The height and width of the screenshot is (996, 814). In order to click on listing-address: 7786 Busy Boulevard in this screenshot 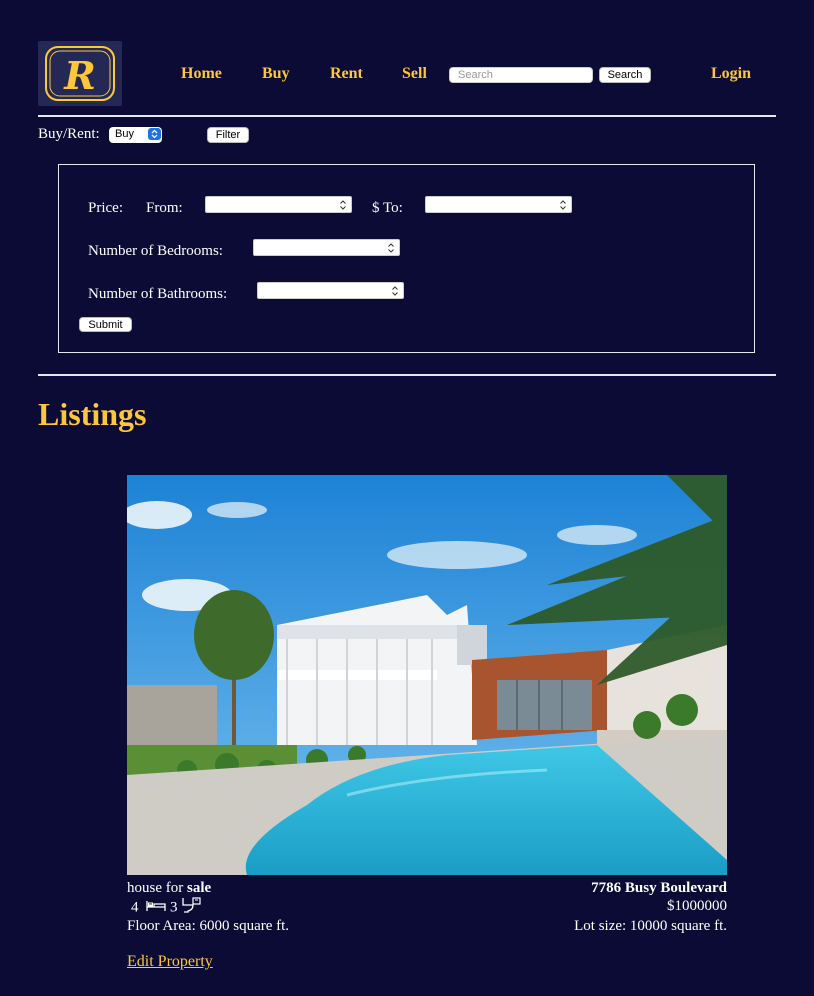, I will do `click(659, 888)`.